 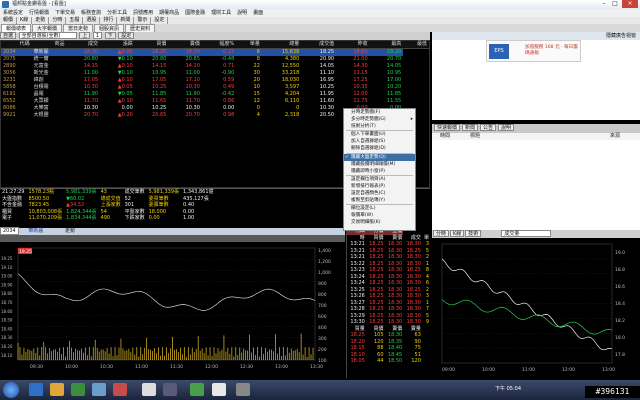 What do you see at coordinates (160, 20) in the screenshot?
I see `toolbar-button: 設定` at bounding box center [160, 20].